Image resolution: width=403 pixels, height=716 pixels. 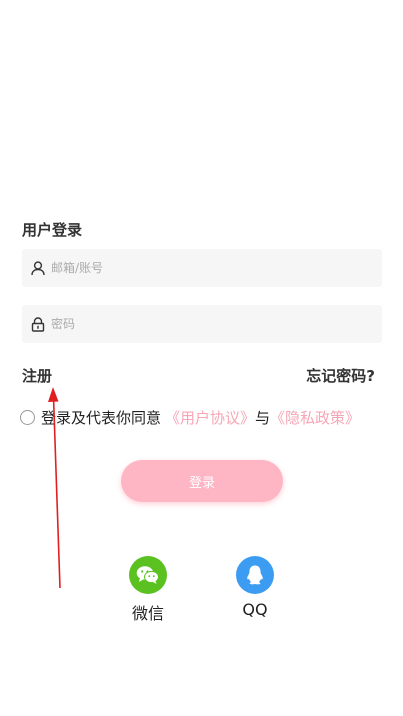 What do you see at coordinates (27, 417) in the screenshot?
I see `agree-radio` at bounding box center [27, 417].